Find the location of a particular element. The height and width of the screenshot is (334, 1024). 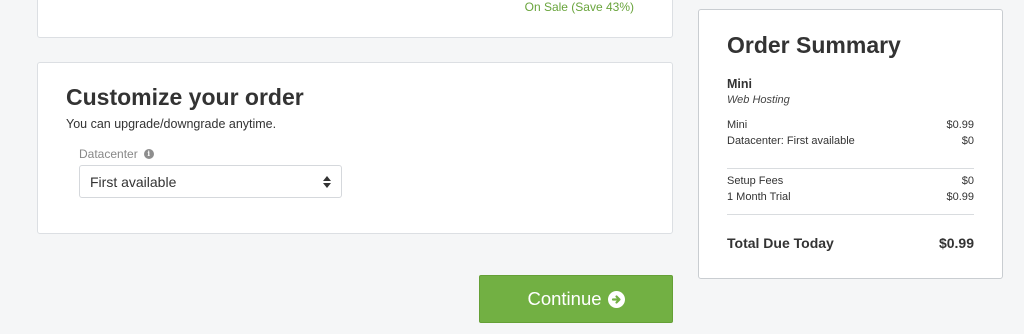

line-amount: $0 is located at coordinates (967, 141).